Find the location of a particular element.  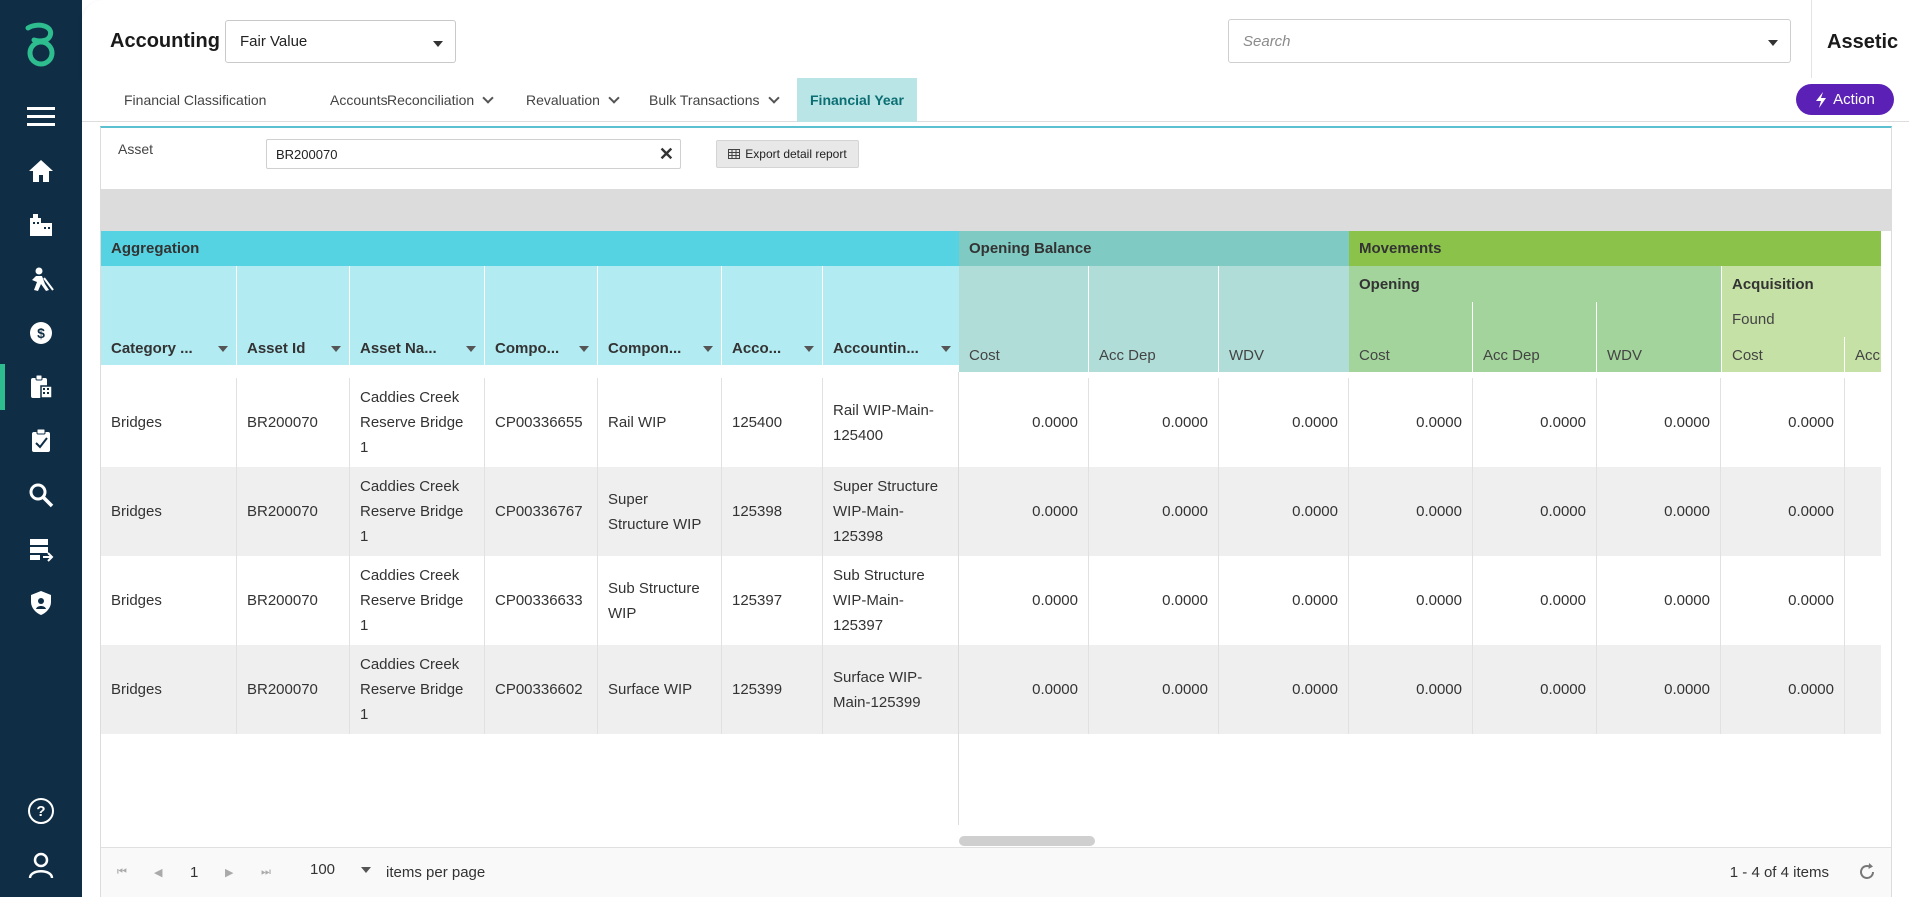

group-movements: Movements is located at coordinates (1615, 248).